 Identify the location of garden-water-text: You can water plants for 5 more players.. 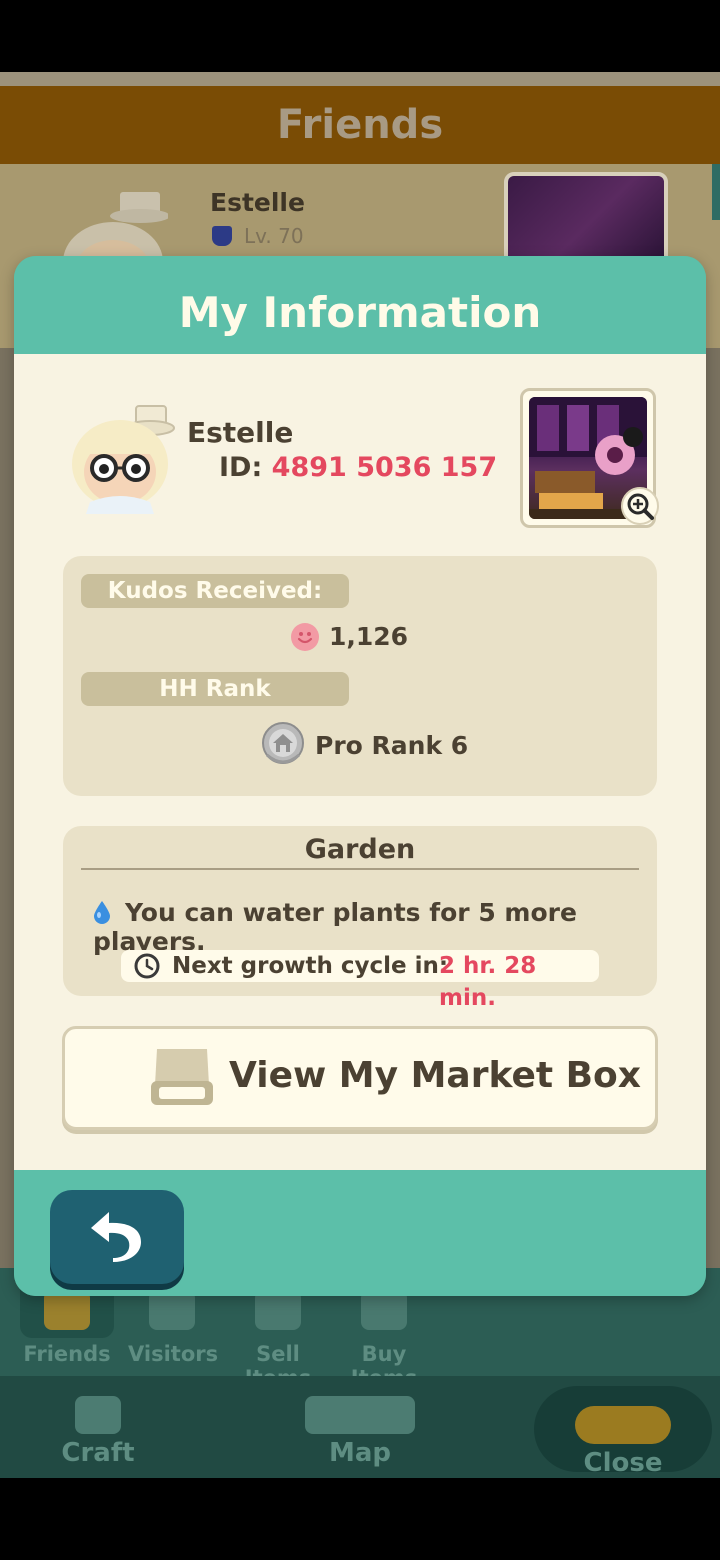
(335, 927).